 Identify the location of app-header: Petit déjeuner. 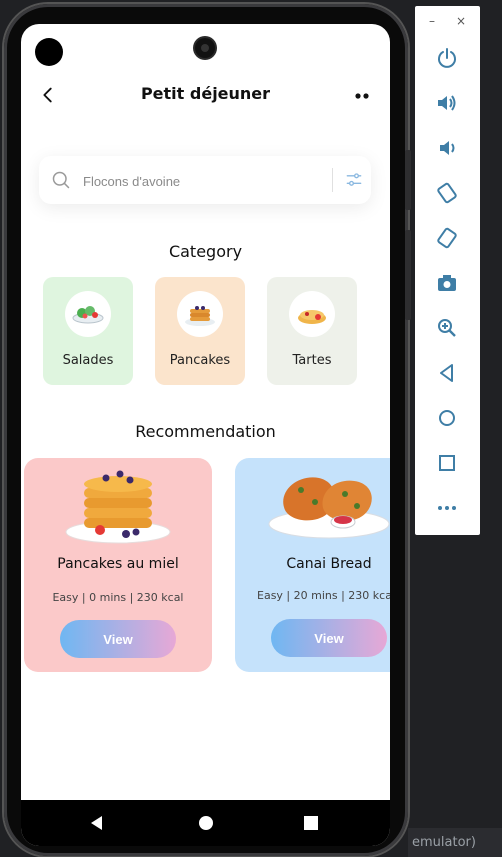
(205, 96).